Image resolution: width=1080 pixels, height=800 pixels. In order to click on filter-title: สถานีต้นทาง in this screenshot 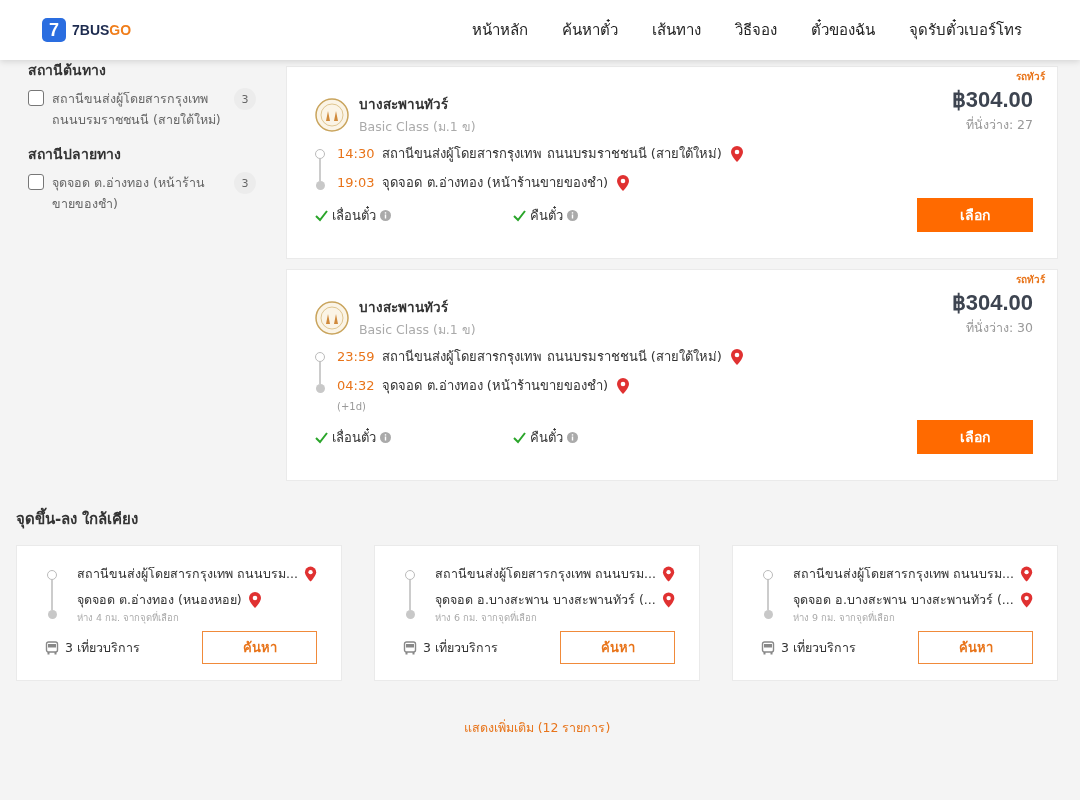, I will do `click(67, 70)`.